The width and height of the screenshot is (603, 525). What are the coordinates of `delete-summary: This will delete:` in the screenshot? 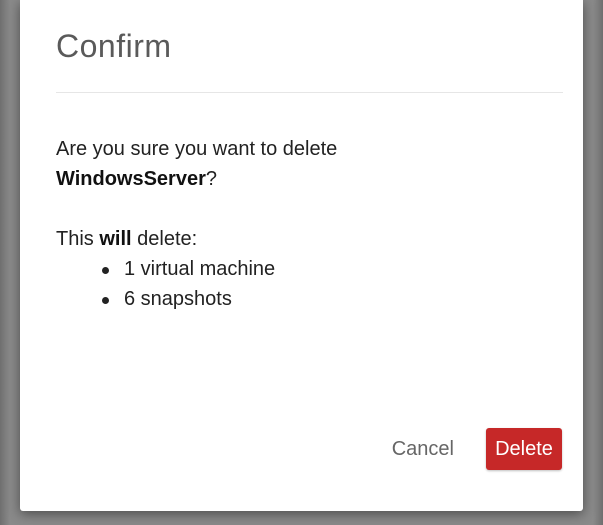 It's located at (306, 239).